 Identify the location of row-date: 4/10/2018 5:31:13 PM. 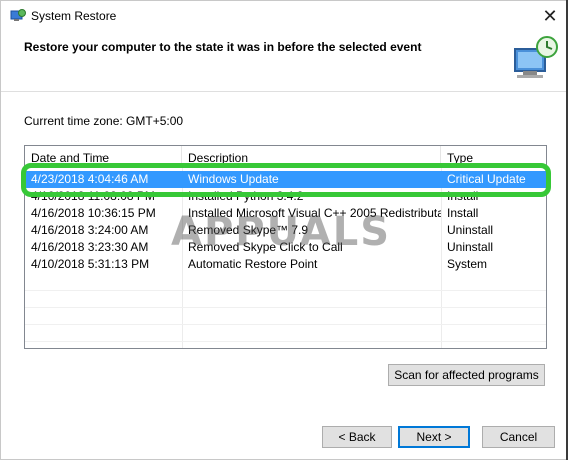
(90, 264).